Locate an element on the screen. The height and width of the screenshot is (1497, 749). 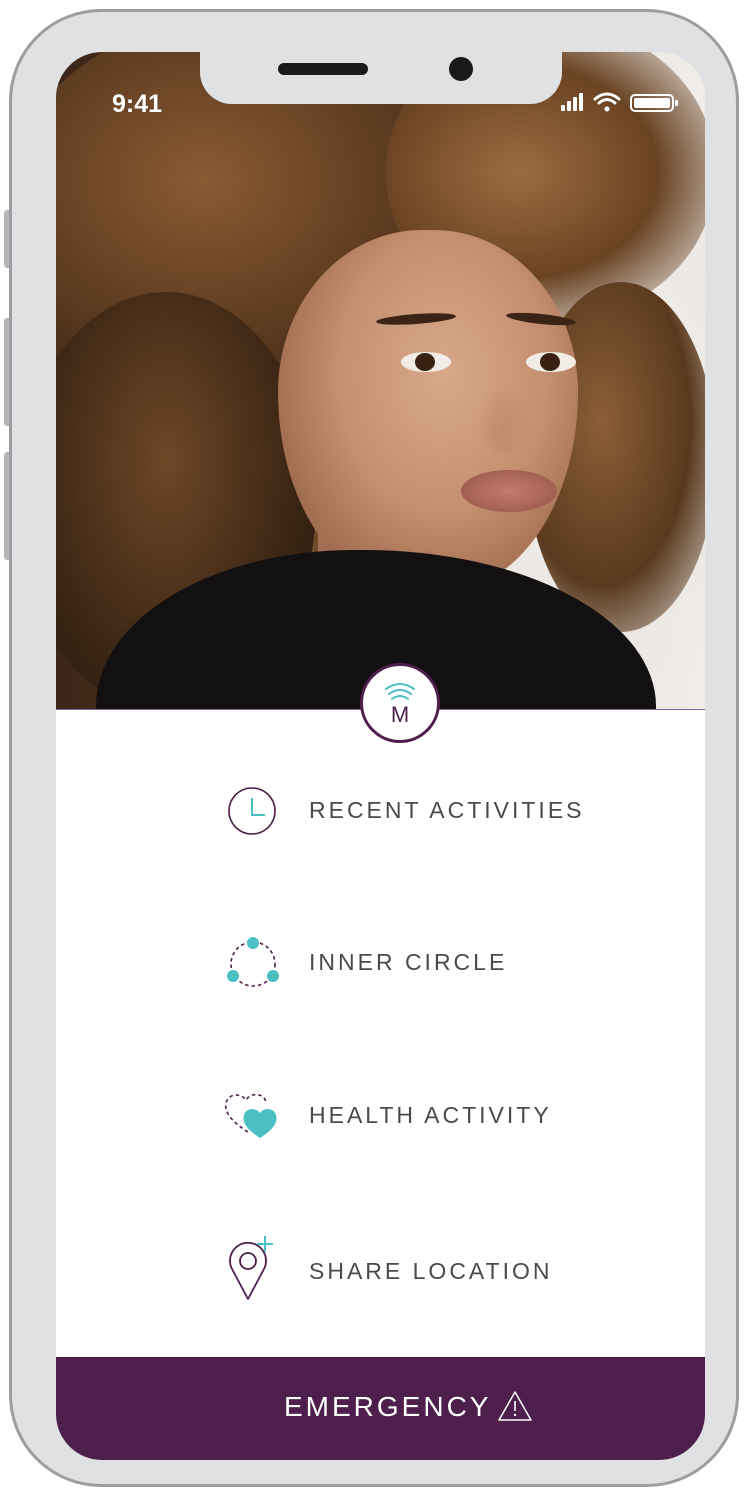
menu-label-inner-circle: INNER CIRCLE is located at coordinates (408, 962).